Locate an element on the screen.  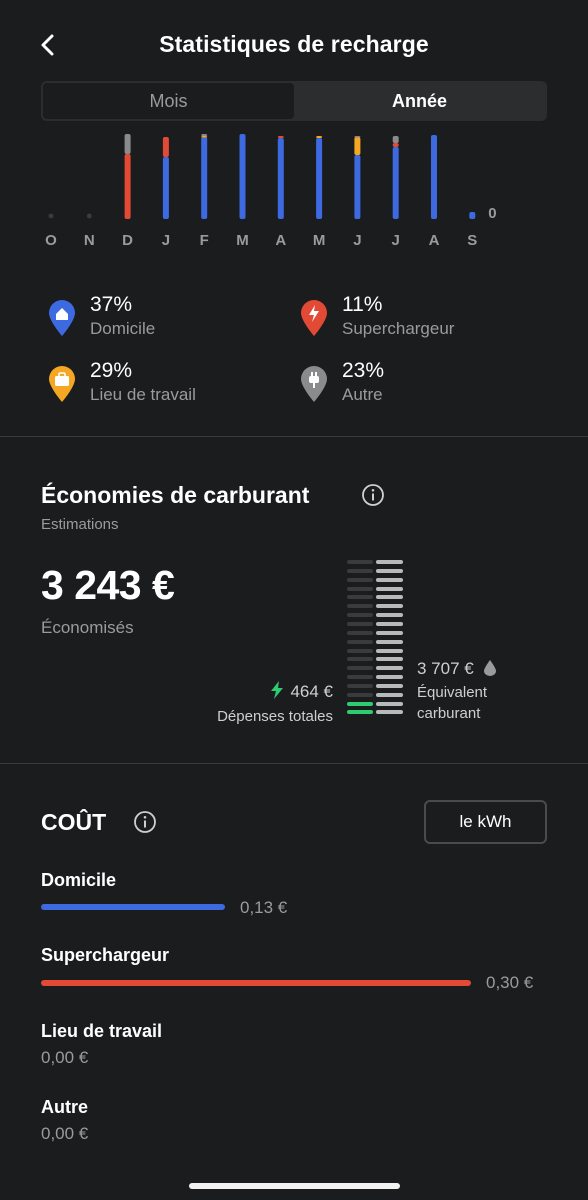
cost-label-superchargeur: Superchargeur is located at coordinates (105, 955).